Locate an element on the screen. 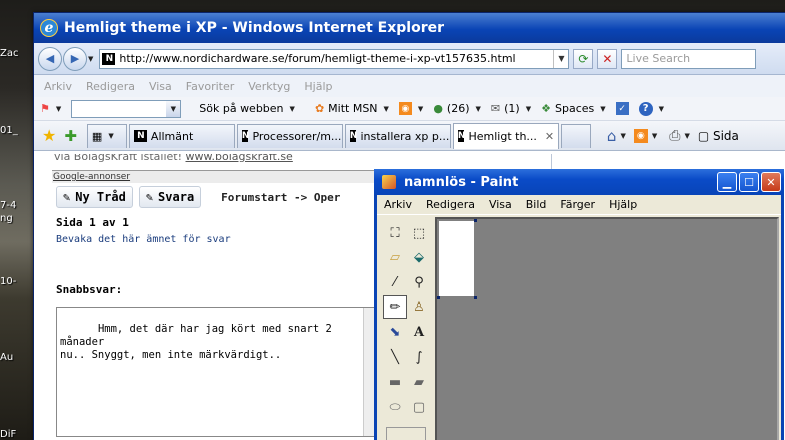 The width and height of the screenshot is (785, 440). free-select-icon: ⛶ is located at coordinates (395, 233).